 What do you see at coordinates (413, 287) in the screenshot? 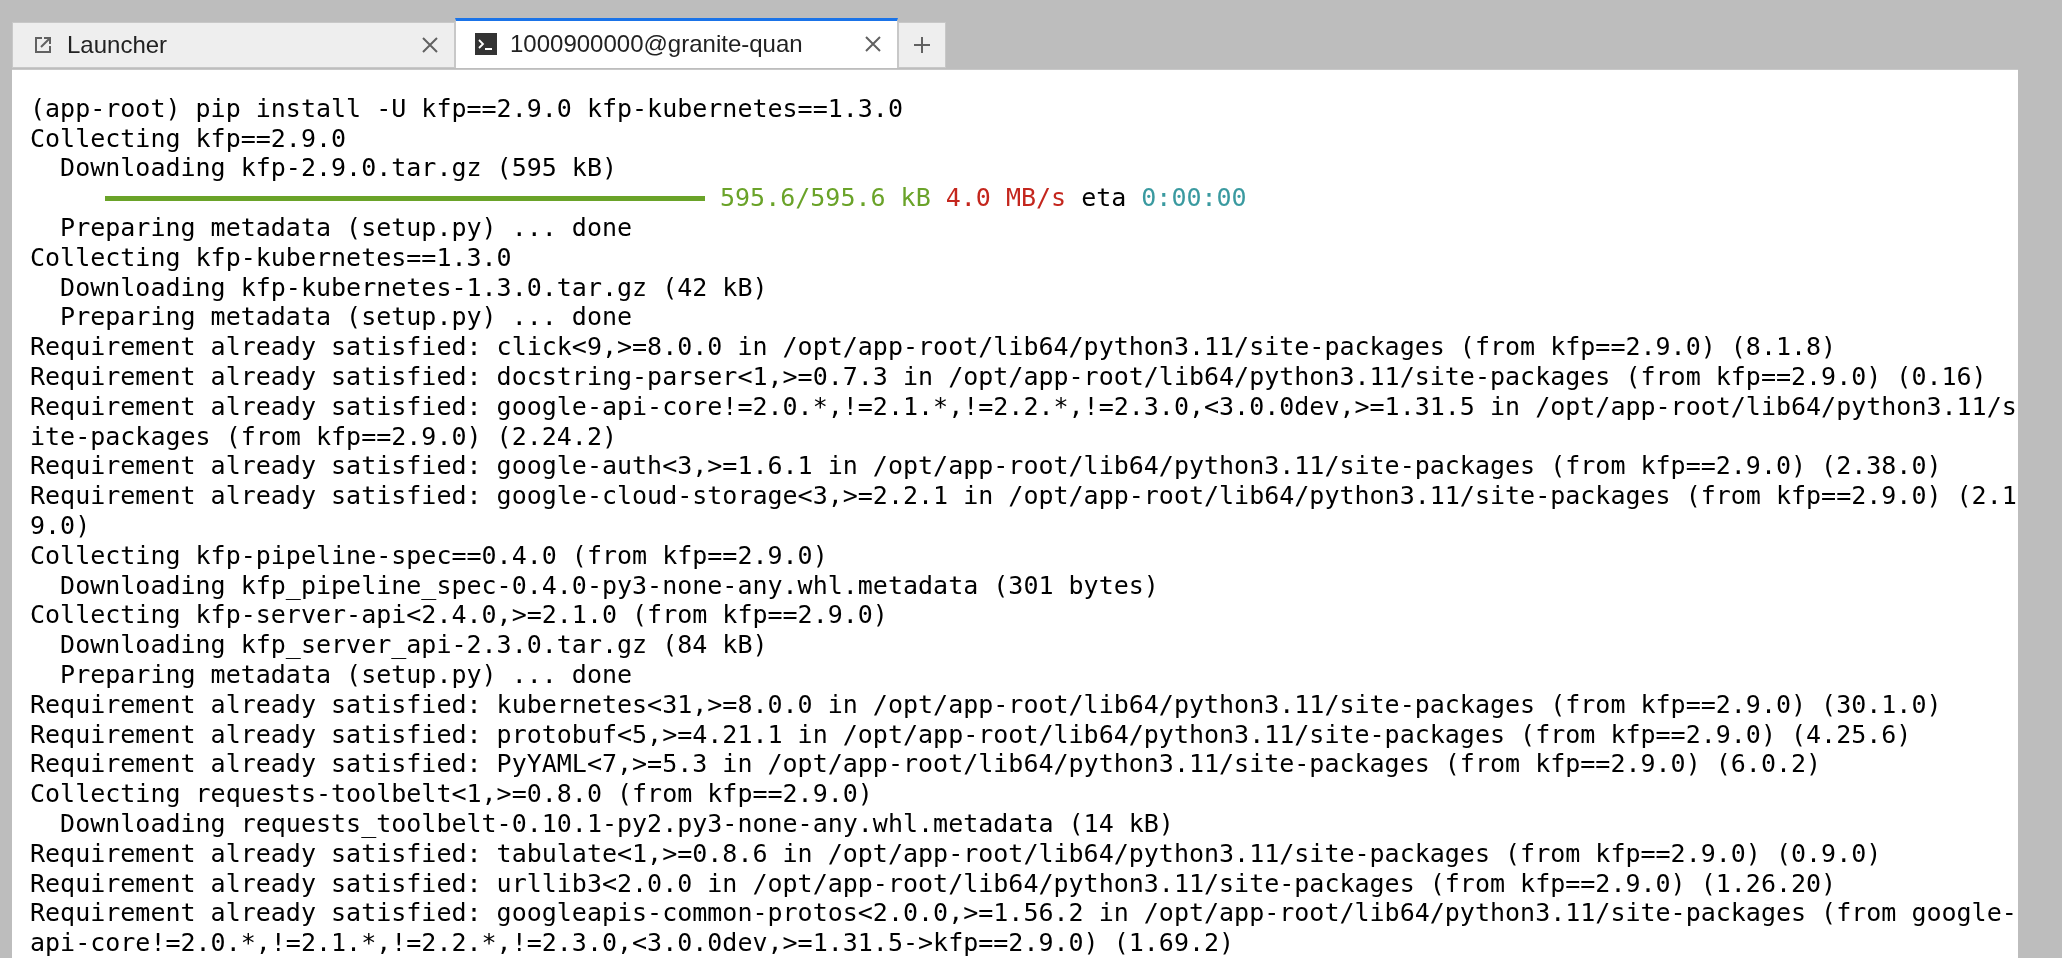
I see `terminal-line: Downloading kfp-kubernetes-1.3.0.tar.gz (42 kB)` at bounding box center [413, 287].